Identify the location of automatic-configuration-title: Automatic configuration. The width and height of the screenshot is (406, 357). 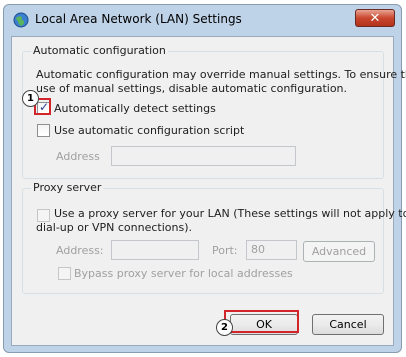
(99, 50).